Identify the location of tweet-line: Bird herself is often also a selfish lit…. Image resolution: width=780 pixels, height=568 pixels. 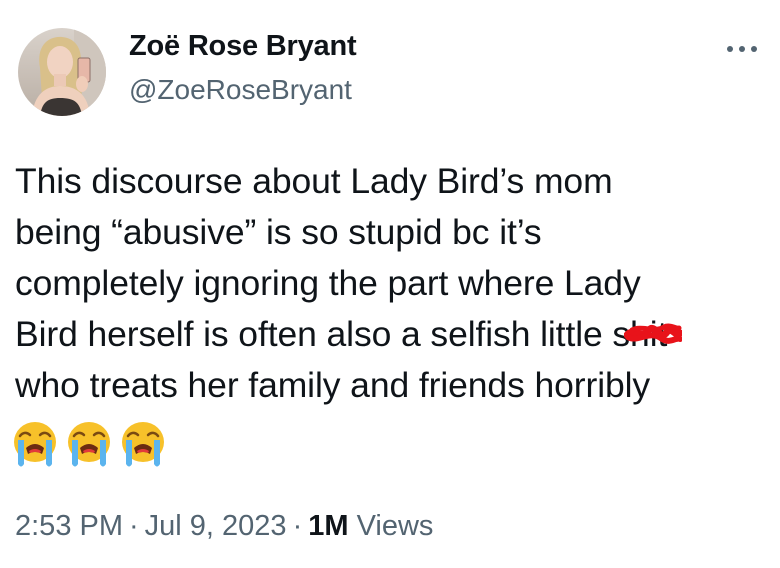
(390, 334).